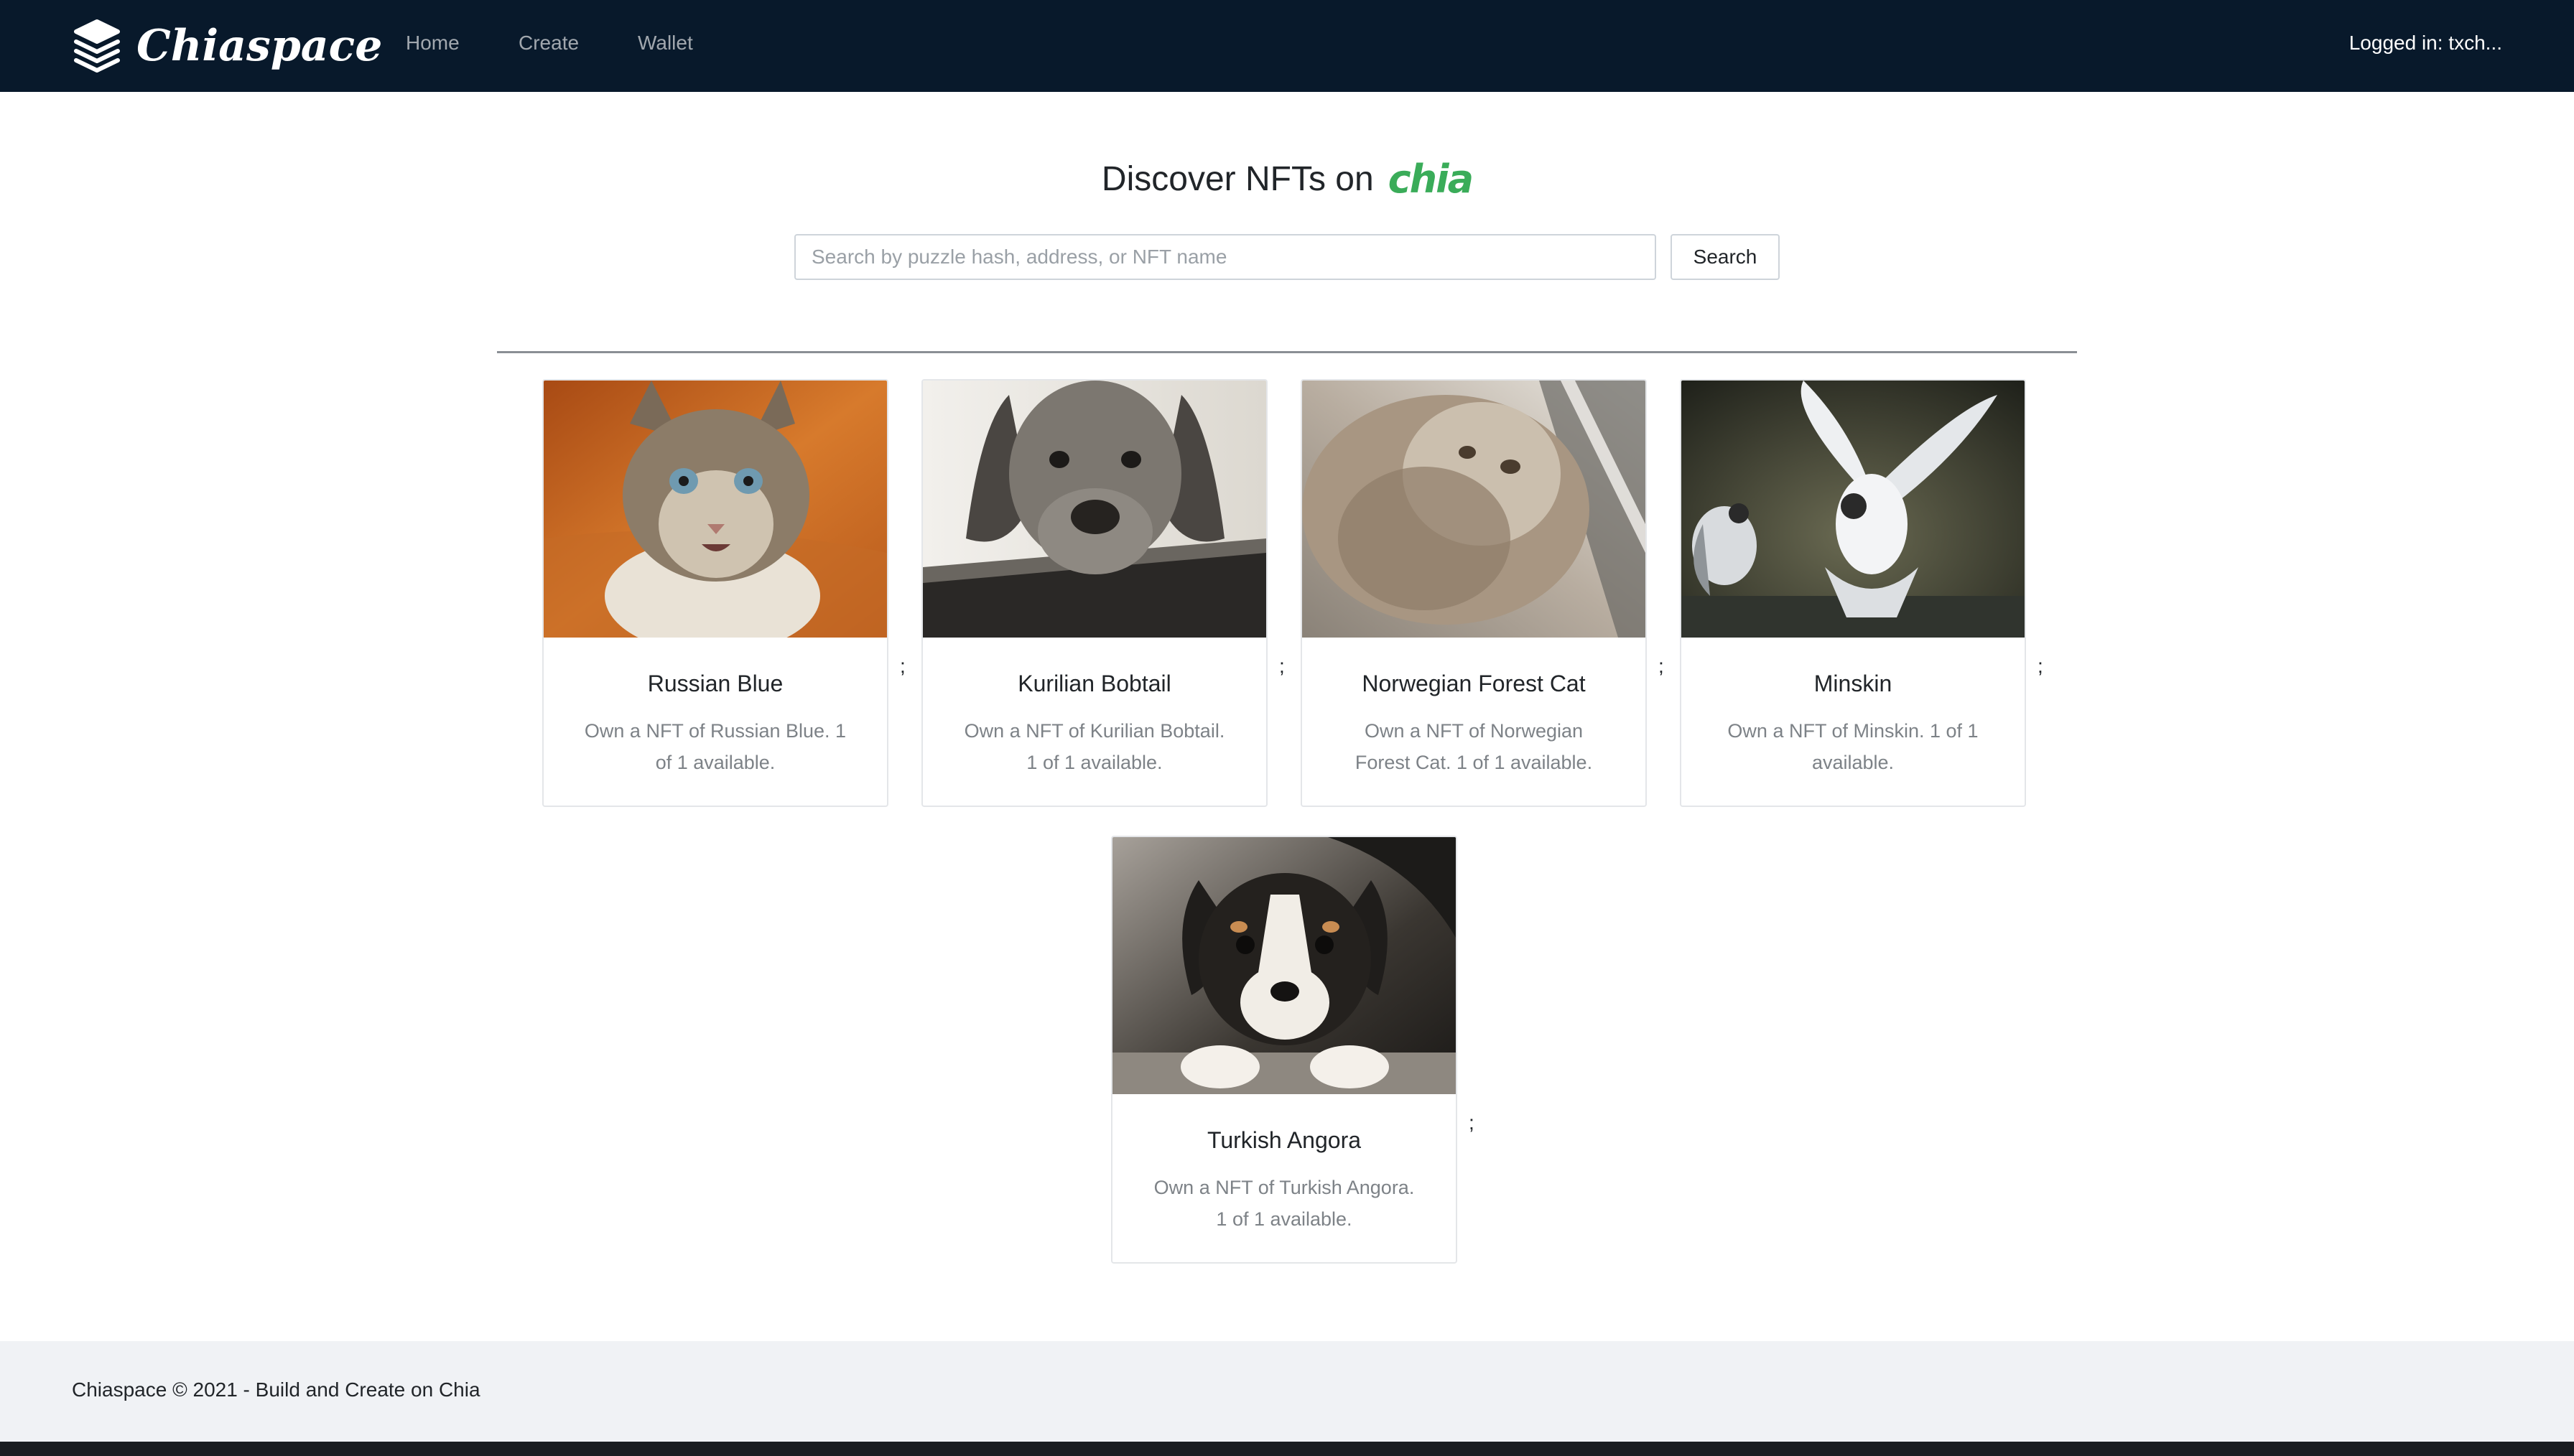 Image resolution: width=2574 pixels, height=1456 pixels. What do you see at coordinates (1431, 179) in the screenshot?
I see `chia-logo: chia` at bounding box center [1431, 179].